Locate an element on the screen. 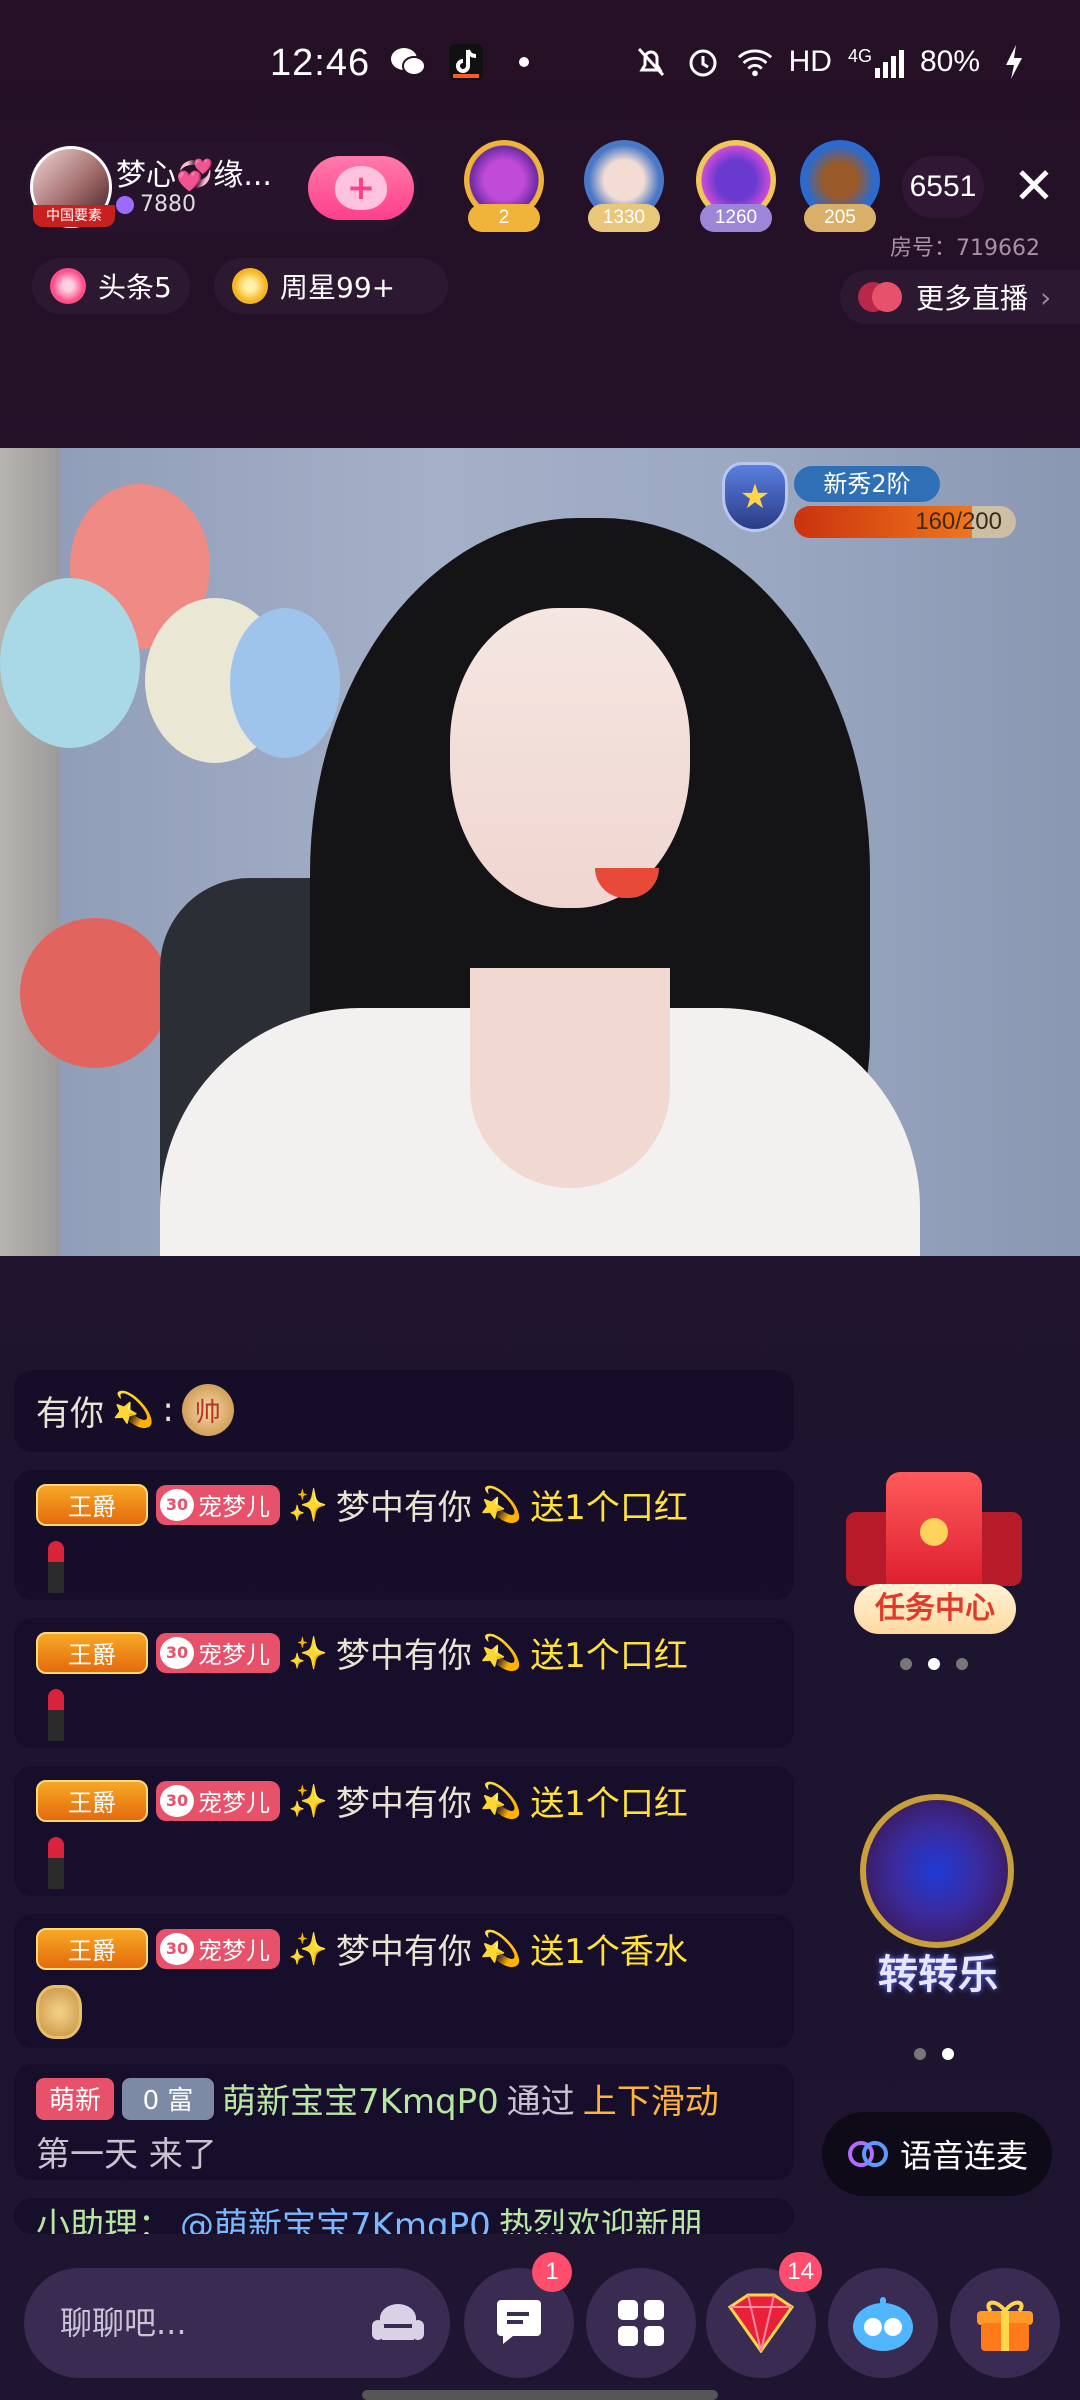  weekly-star-chip: 周星99+ is located at coordinates (331, 286).